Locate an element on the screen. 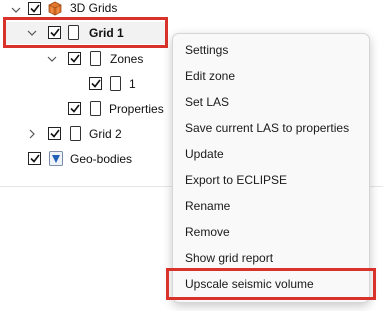 This screenshot has width=383, height=311. menu-item-label: Set LAS is located at coordinates (207, 102).